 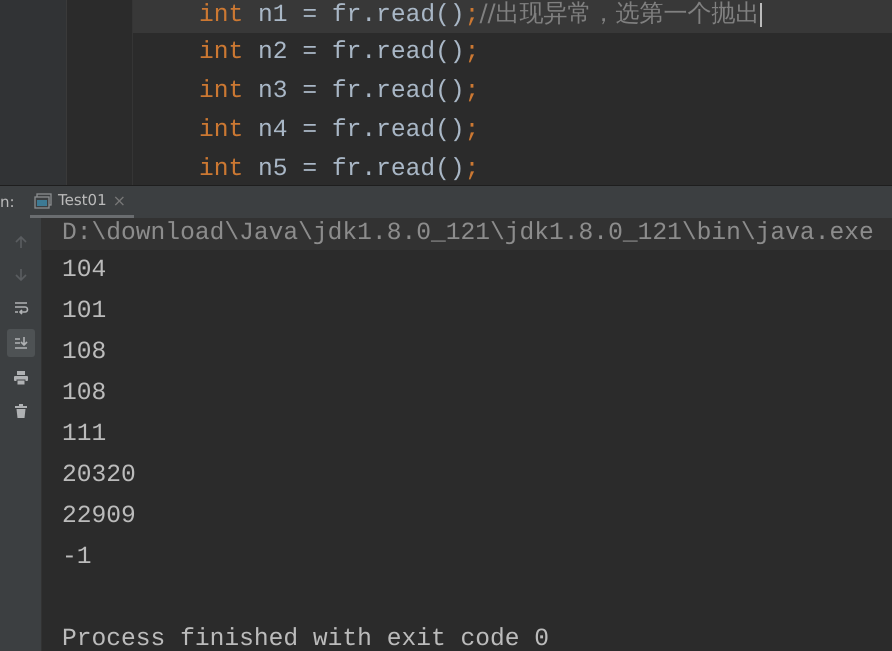 What do you see at coordinates (339, 131) in the screenshot?
I see `code-line: int n4 = fr.read();` at bounding box center [339, 131].